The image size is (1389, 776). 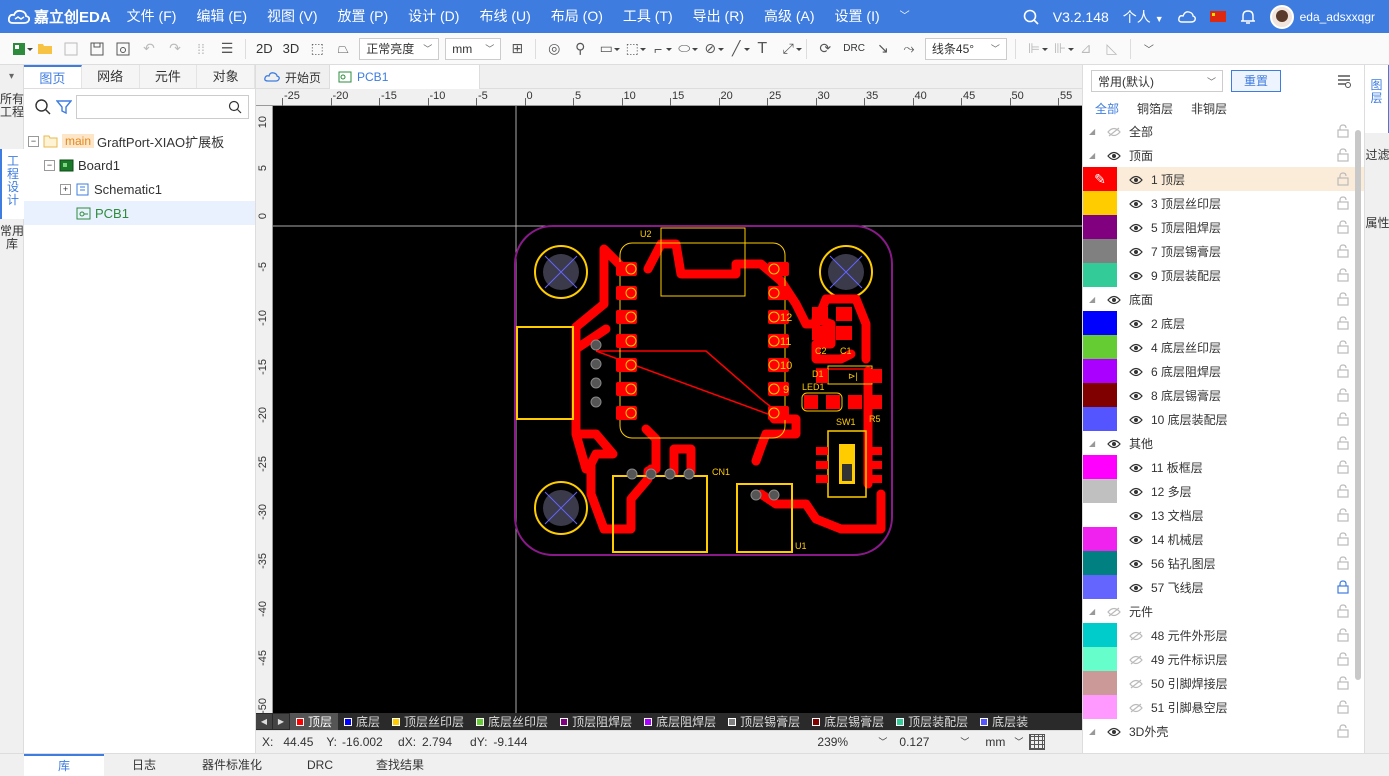 What do you see at coordinates (848, 721) in the screenshot?
I see `layer-tab: 底层锡膏层` at bounding box center [848, 721].